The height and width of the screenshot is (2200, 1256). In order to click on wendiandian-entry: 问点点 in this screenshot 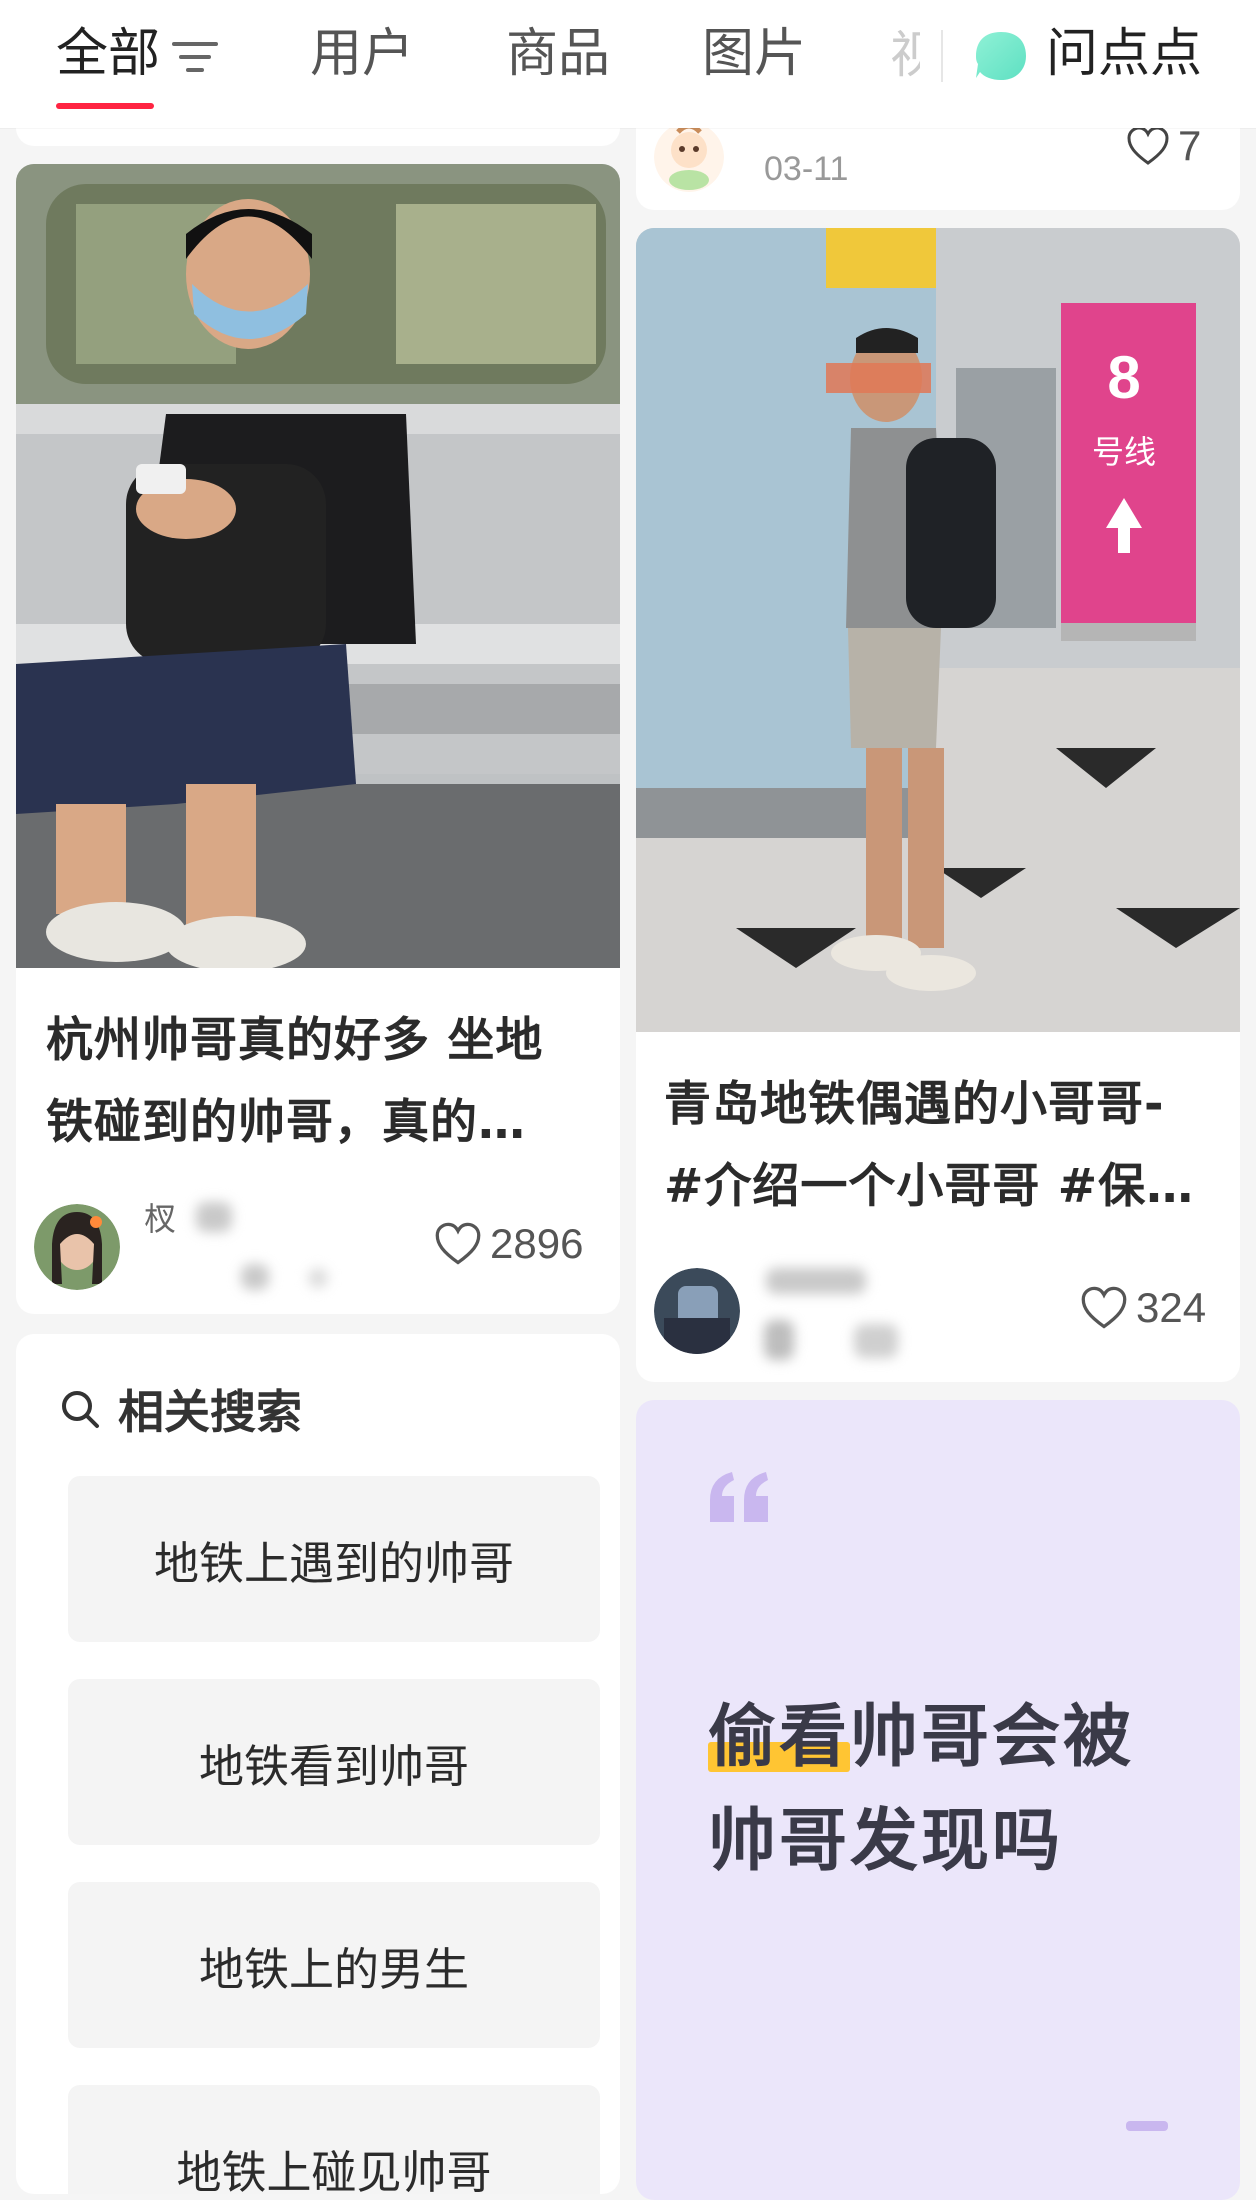, I will do `click(1124, 54)`.